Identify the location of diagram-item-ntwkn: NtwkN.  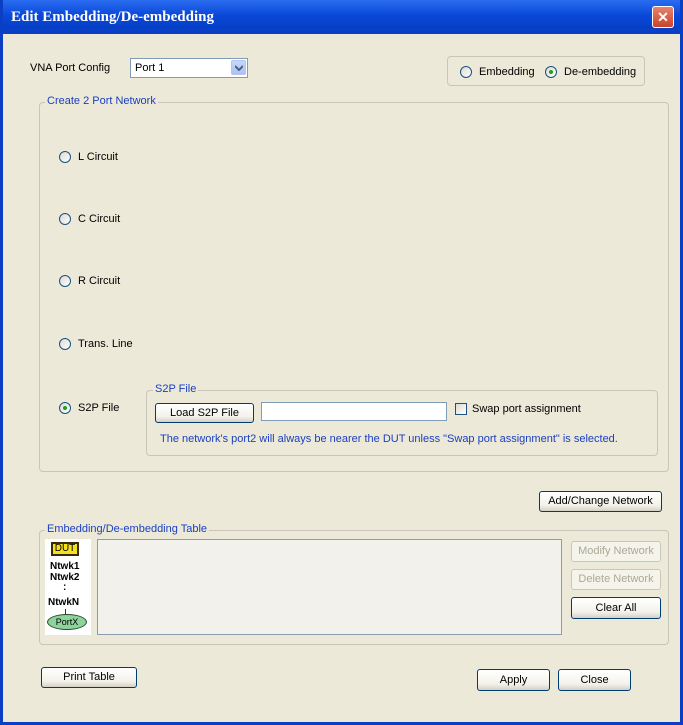
(64, 602).